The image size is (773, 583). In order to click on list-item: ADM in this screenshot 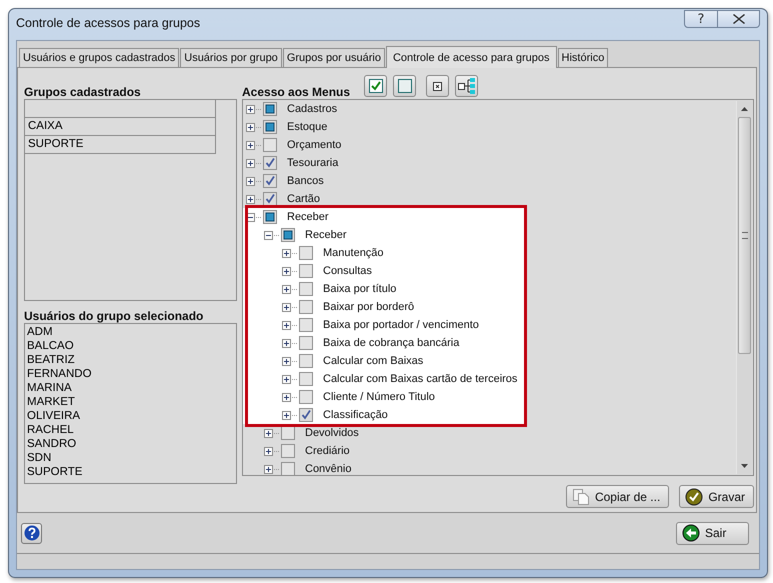, I will do `click(130, 332)`.